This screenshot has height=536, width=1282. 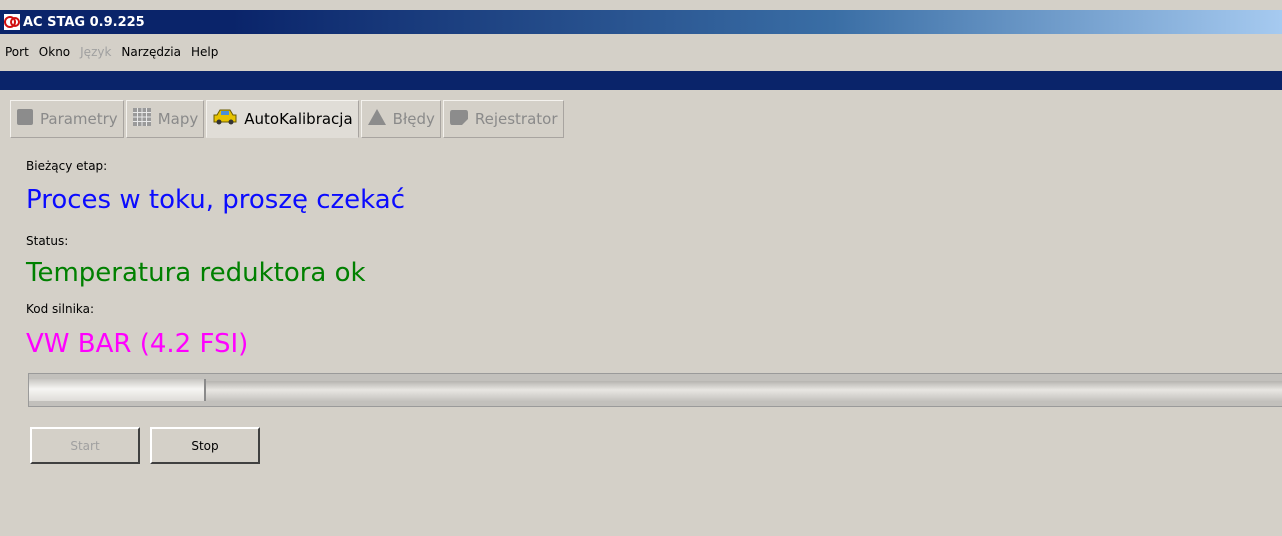 What do you see at coordinates (54, 52) in the screenshot?
I see `menu-okno: Okno` at bounding box center [54, 52].